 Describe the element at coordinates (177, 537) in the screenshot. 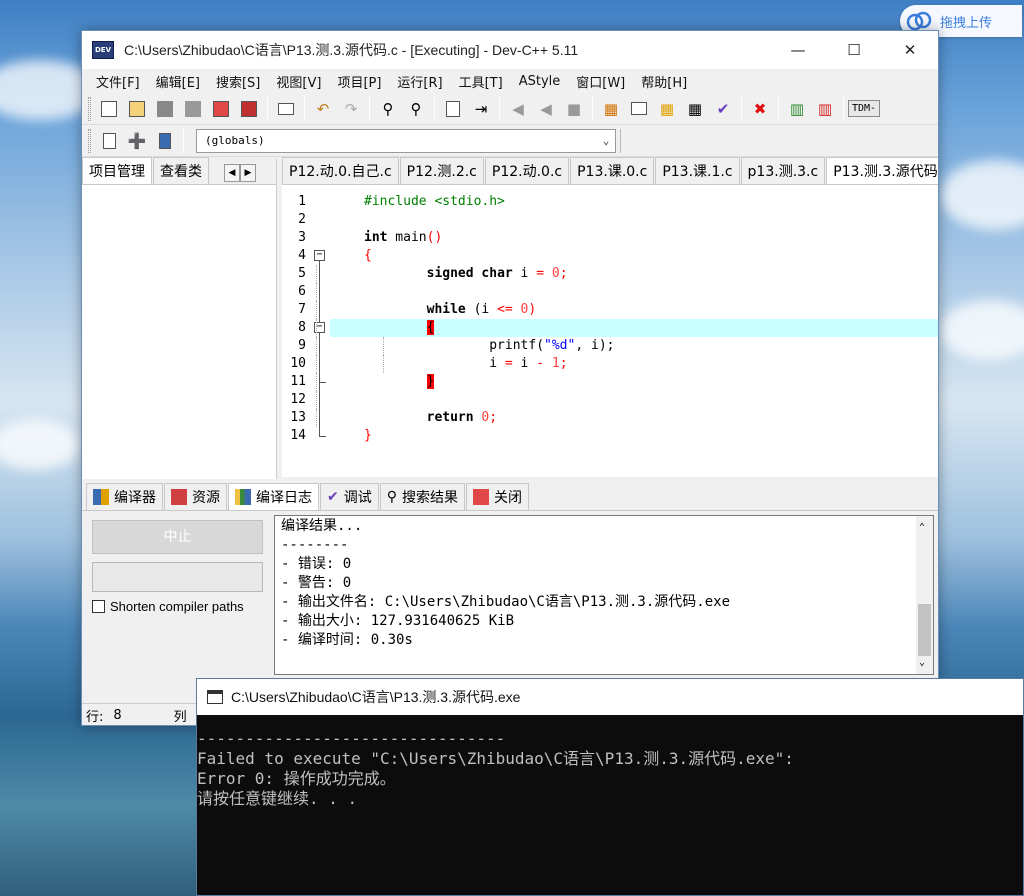

I see `stop-button: 中止` at that location.